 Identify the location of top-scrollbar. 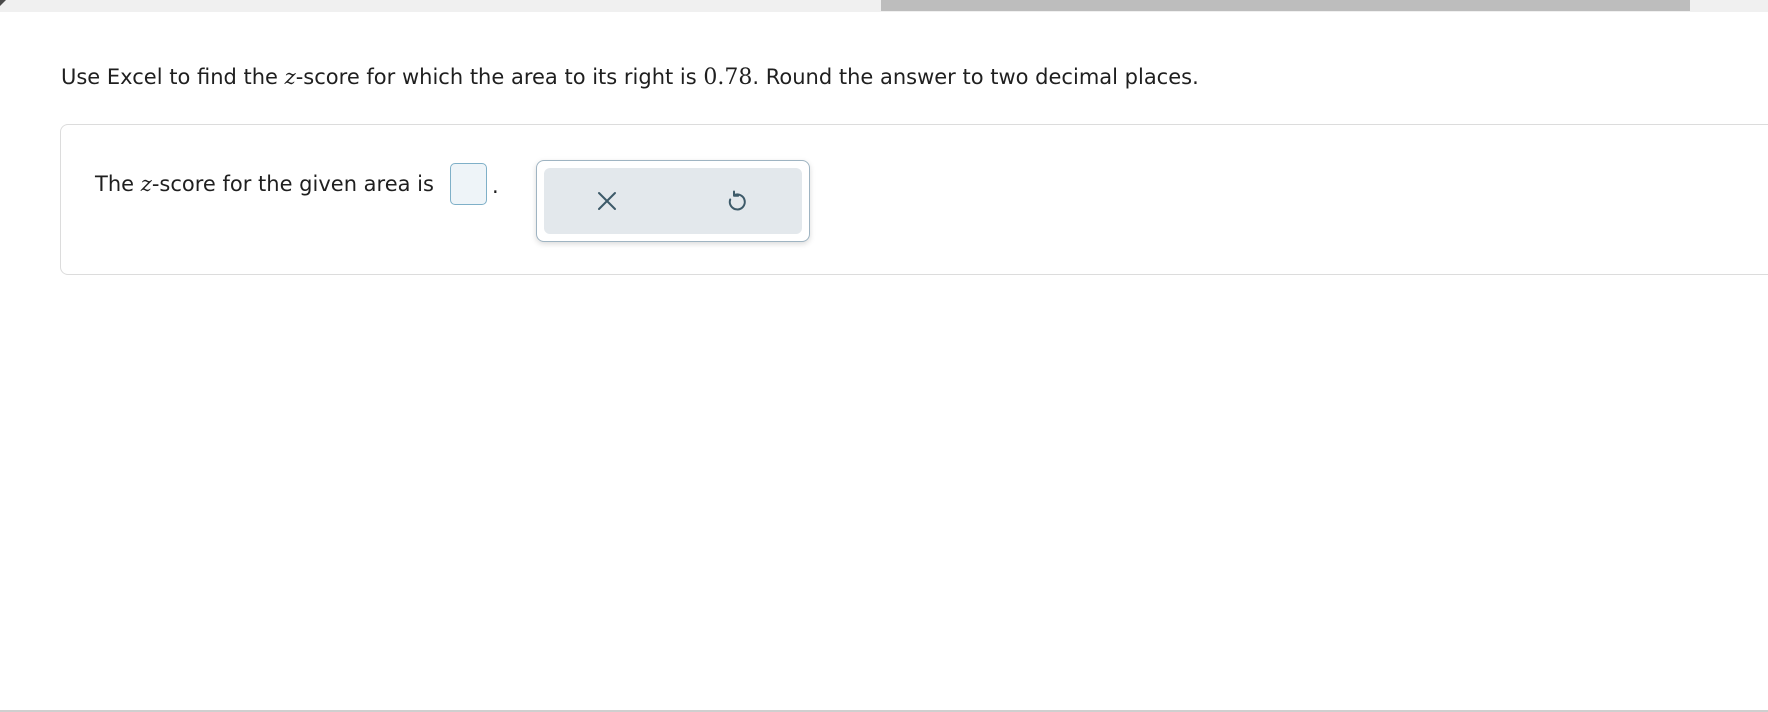
(884, 6).